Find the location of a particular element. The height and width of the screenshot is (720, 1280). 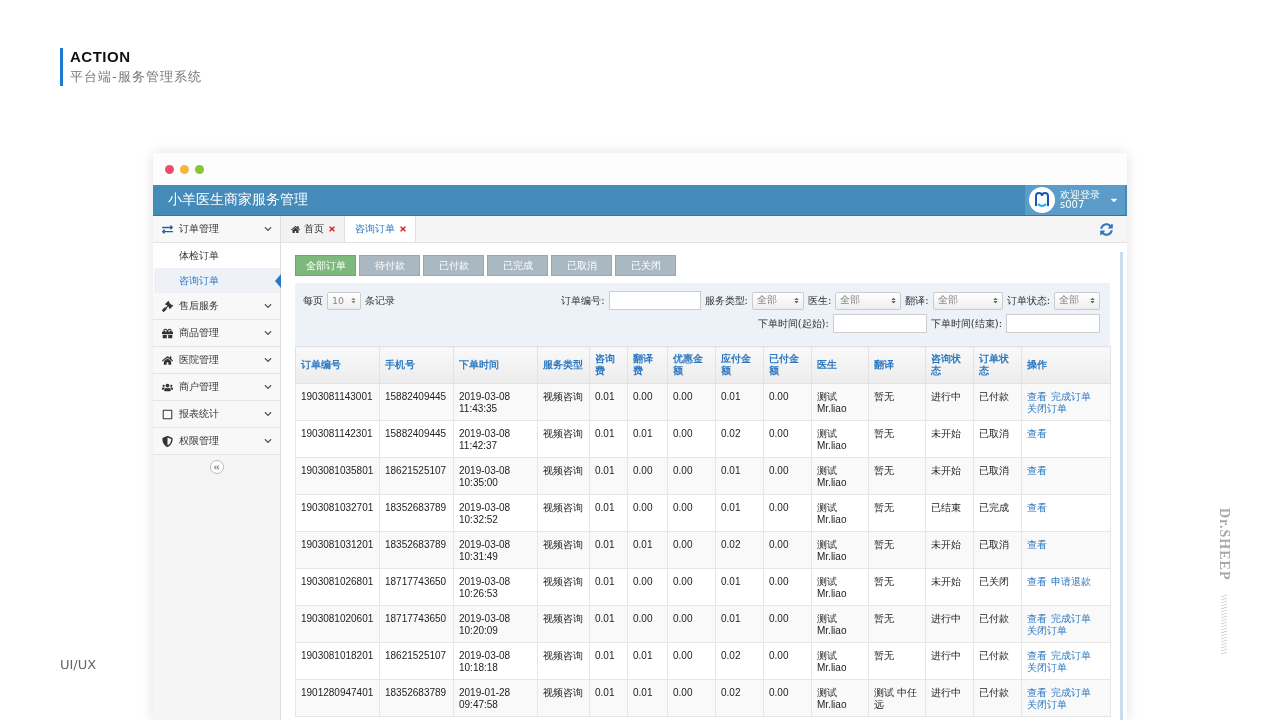

table-cell: 2019-03-08 10:31:49 is located at coordinates (495, 550).